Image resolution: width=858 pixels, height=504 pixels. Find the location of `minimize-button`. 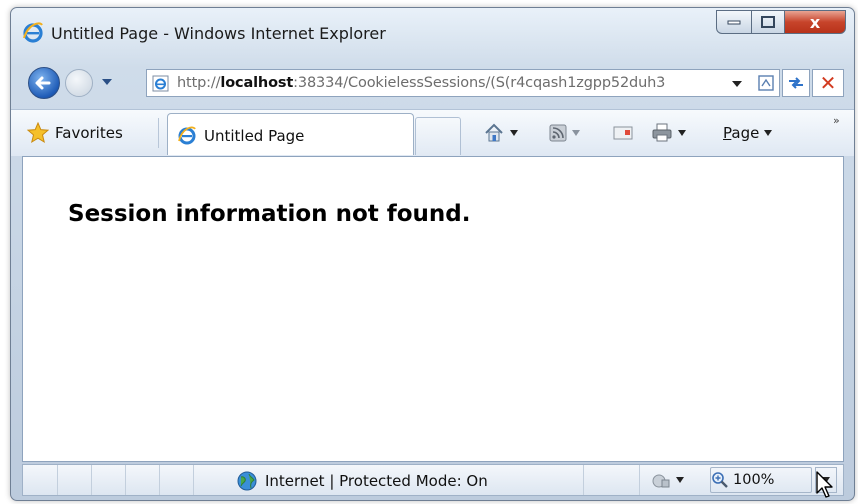

minimize-button is located at coordinates (734, 22).